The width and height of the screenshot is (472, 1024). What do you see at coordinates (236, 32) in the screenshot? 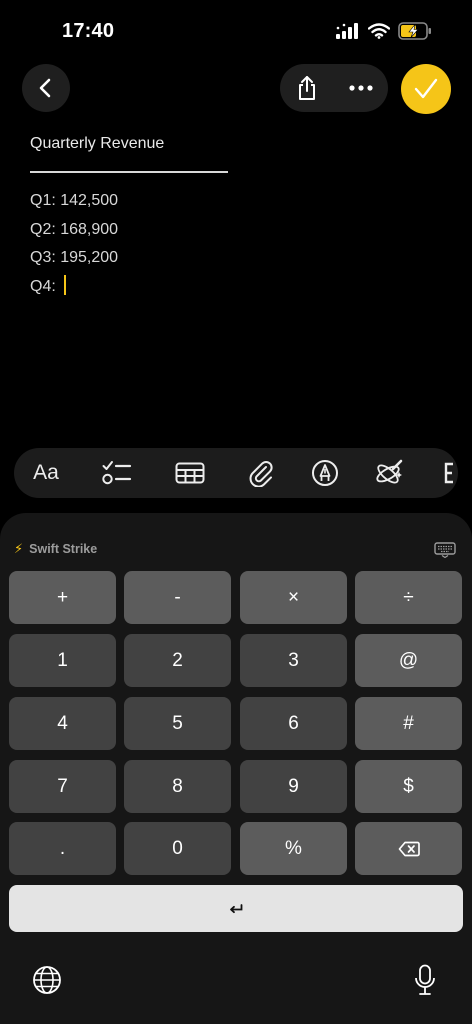
I see `status-bar: 17:40` at bounding box center [236, 32].